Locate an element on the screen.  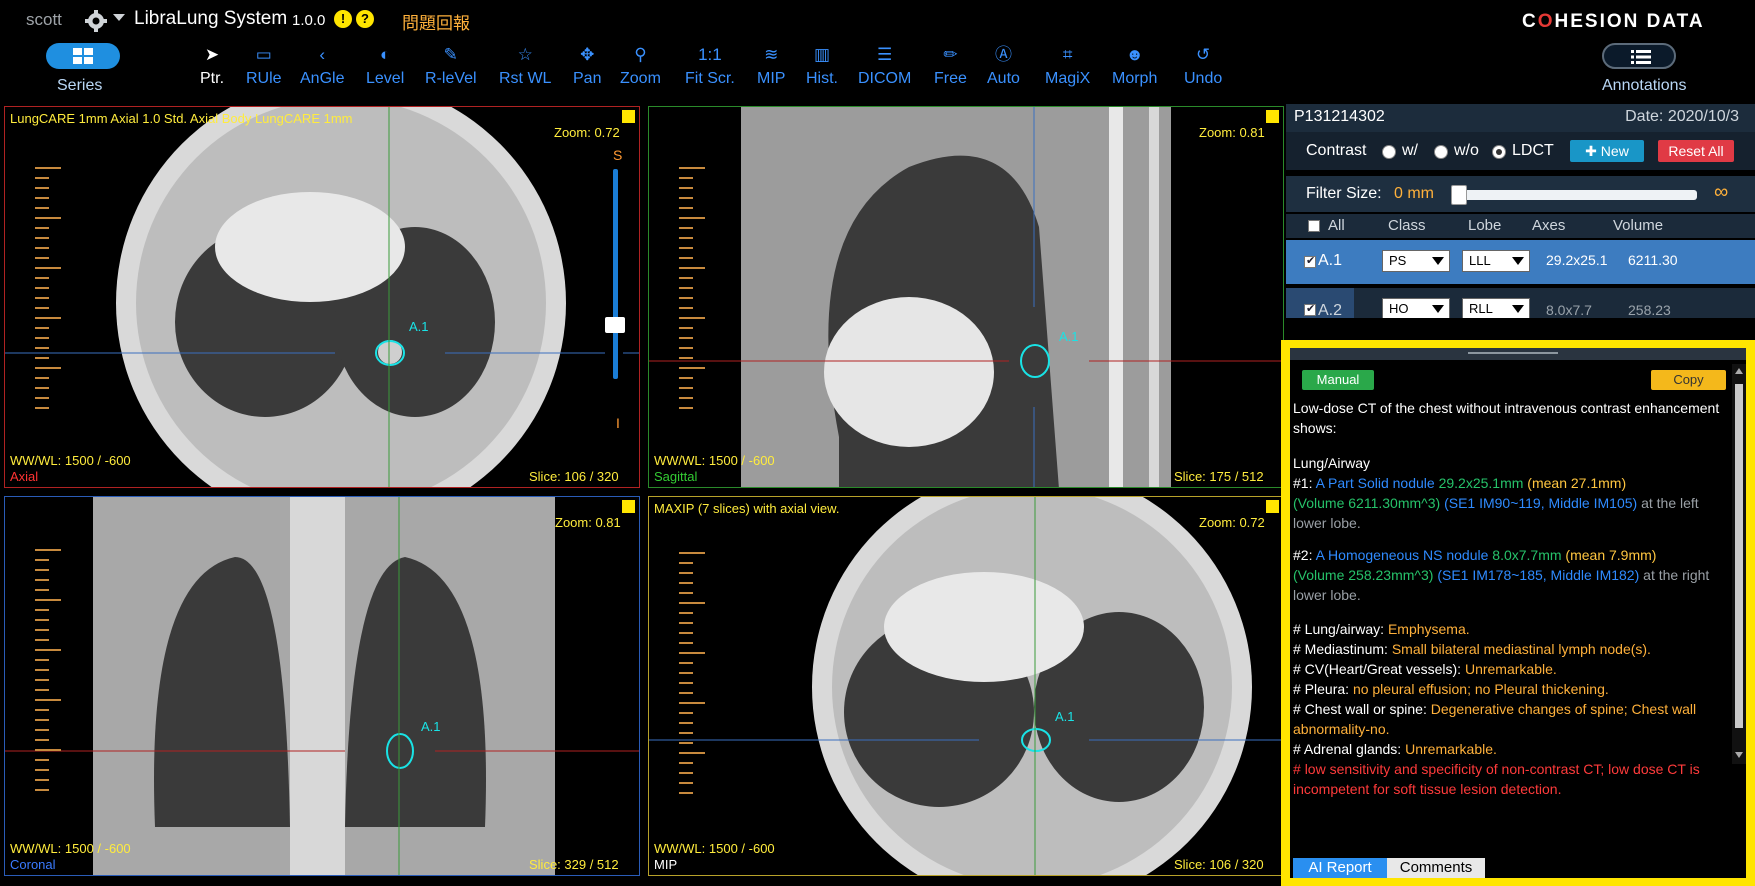
table-row: A.1 PS LLL 29.2x25.1 6211.30 is located at coordinates (1520, 262).